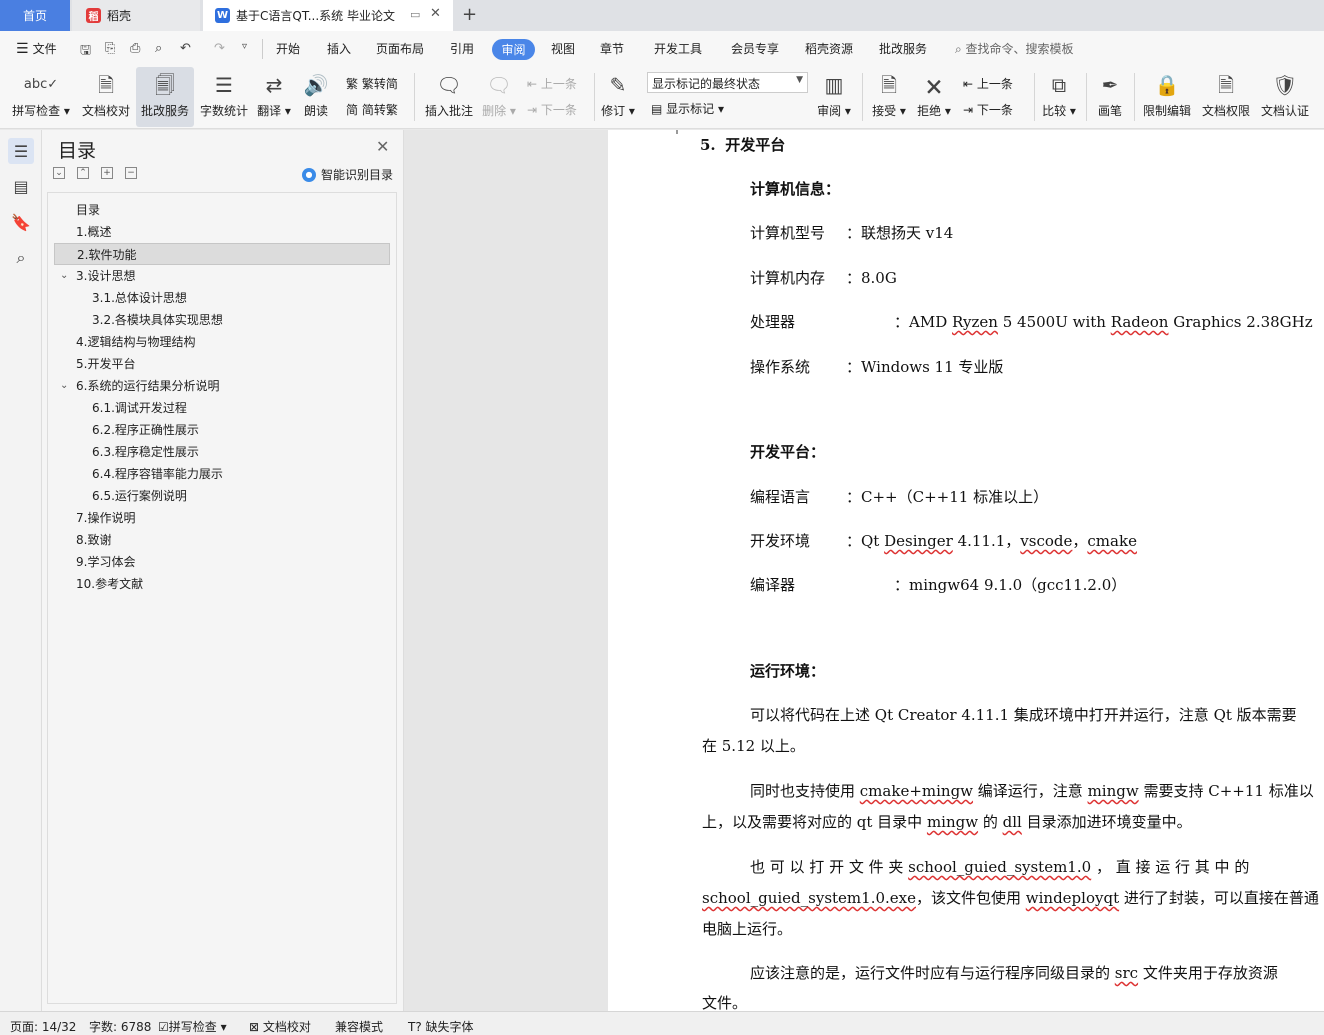 The width and height of the screenshot is (1324, 1035). Describe the element at coordinates (136, 15) in the screenshot. I see `tab-daoke: 稻 稻壳` at that location.